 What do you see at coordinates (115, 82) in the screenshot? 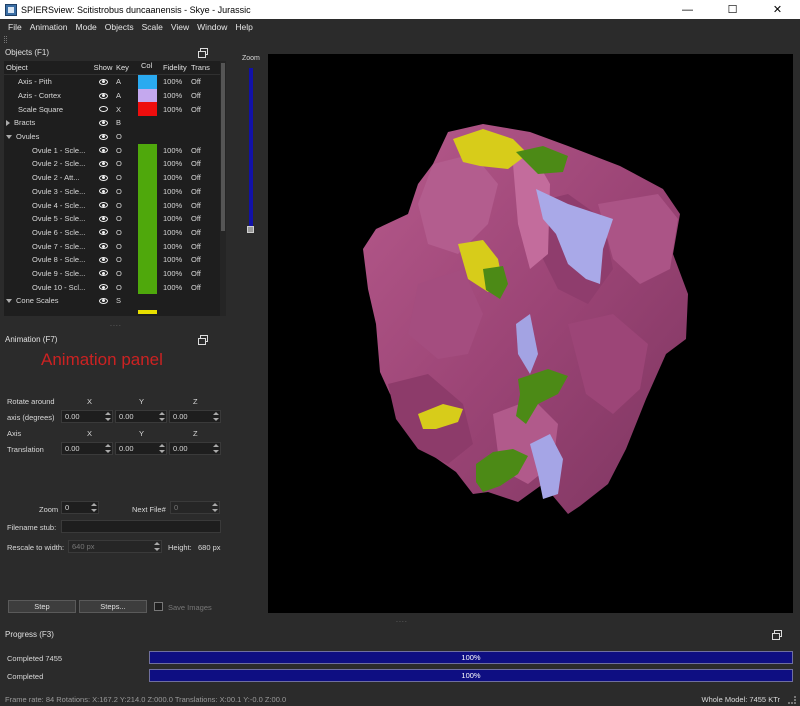
I see `object-row: Axis - Pith A 100% Off` at bounding box center [115, 82].